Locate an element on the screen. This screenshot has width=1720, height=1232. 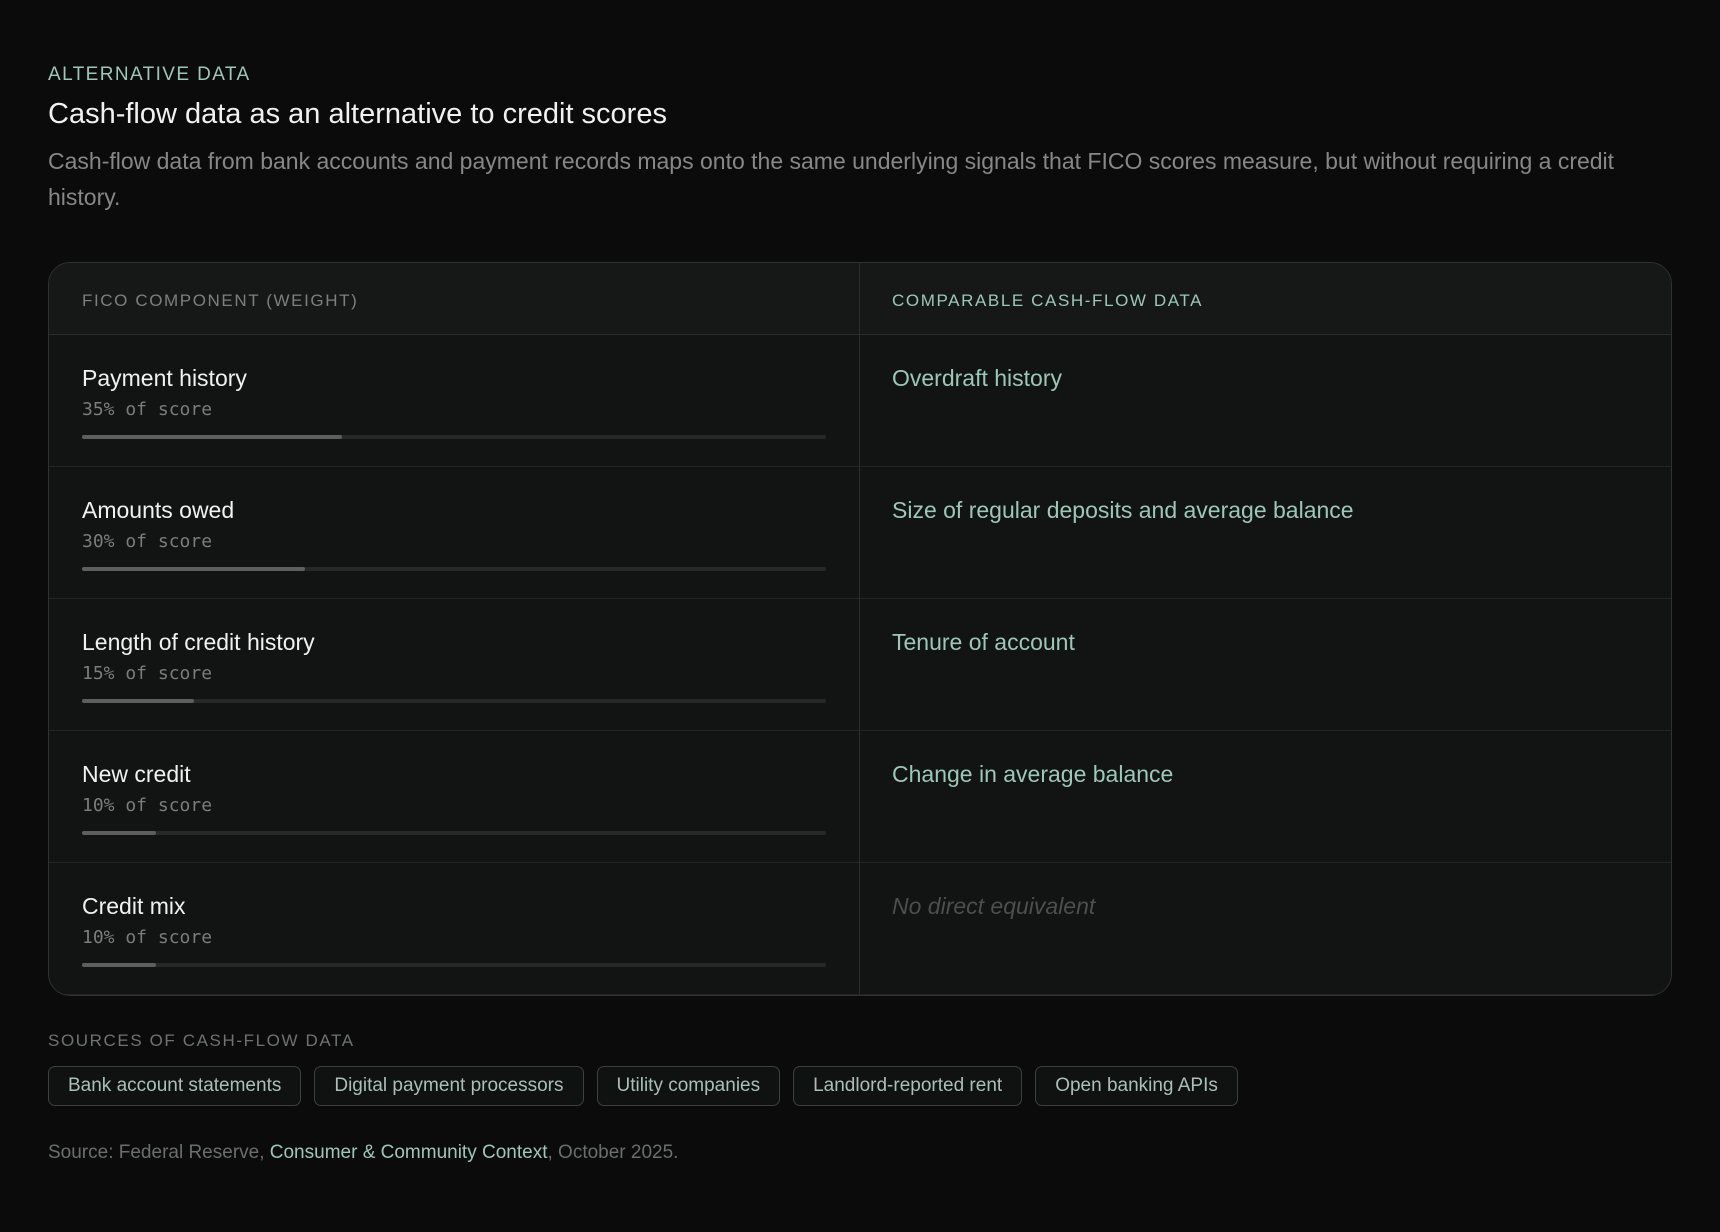
component-weight: 30% of score is located at coordinates (147, 541).